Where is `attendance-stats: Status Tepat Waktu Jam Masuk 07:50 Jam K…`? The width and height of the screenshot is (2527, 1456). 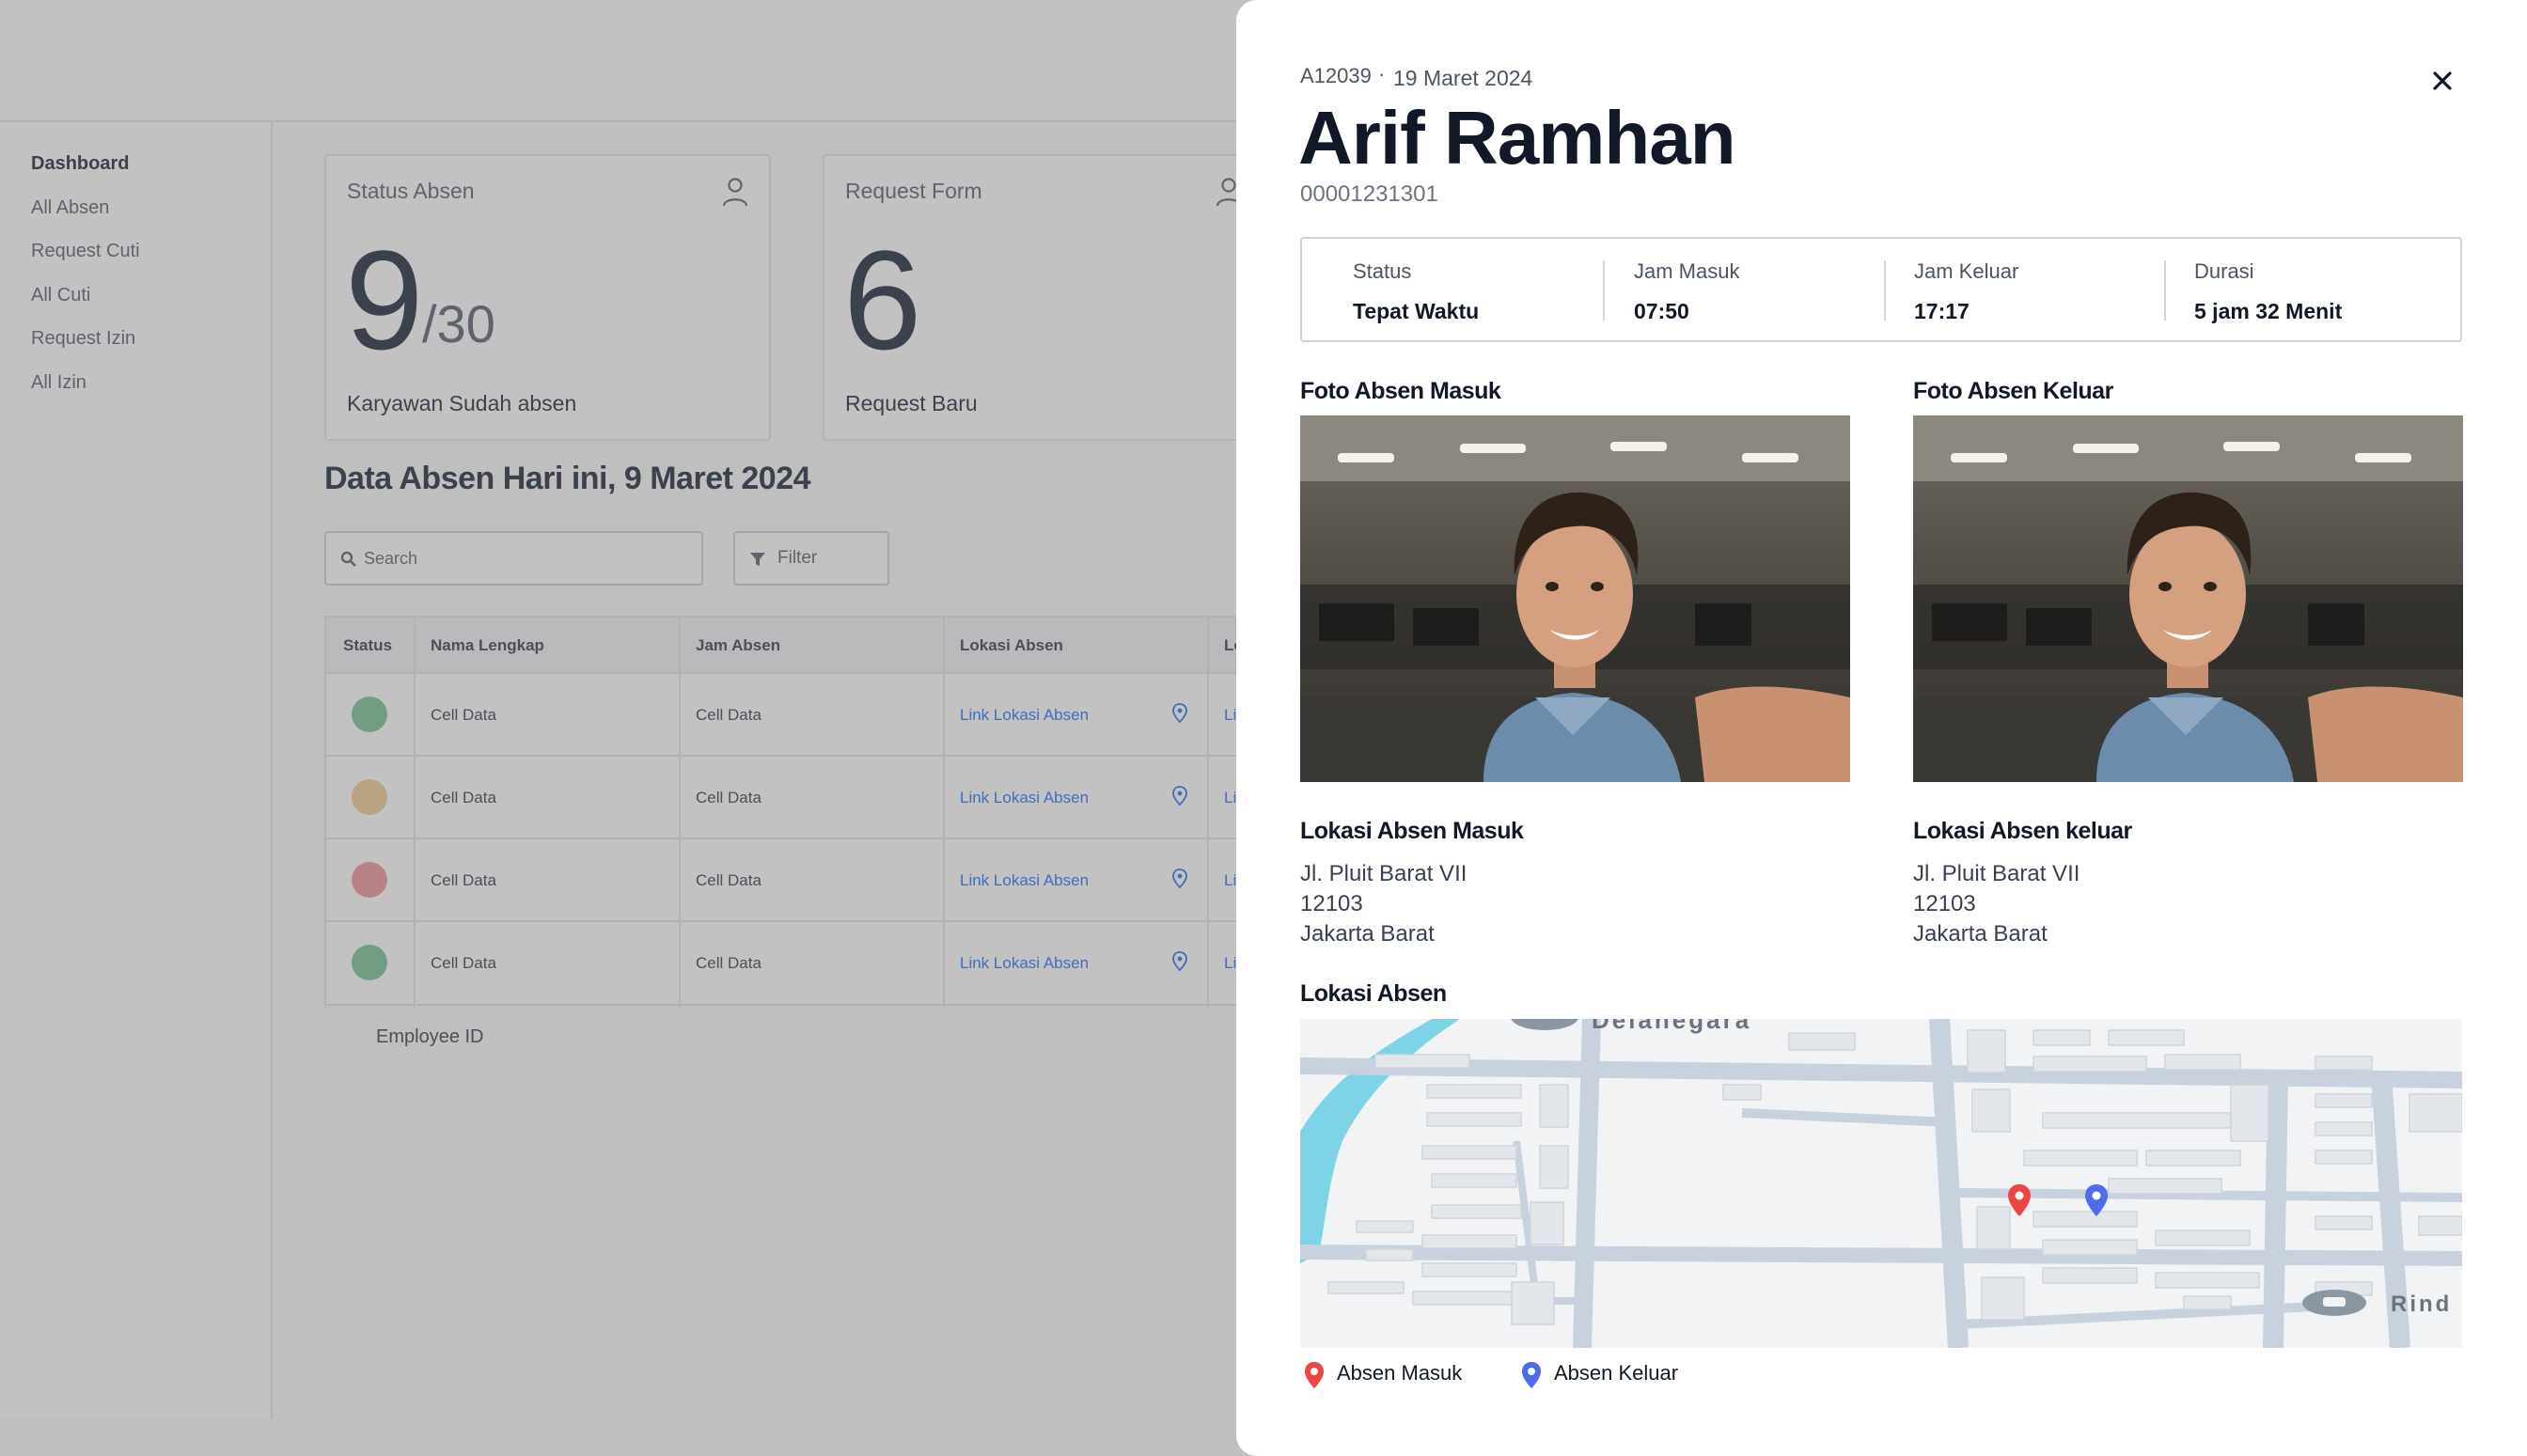 attendance-stats: Status Tepat Waktu Jam Masuk 07:50 Jam K… is located at coordinates (1881, 289).